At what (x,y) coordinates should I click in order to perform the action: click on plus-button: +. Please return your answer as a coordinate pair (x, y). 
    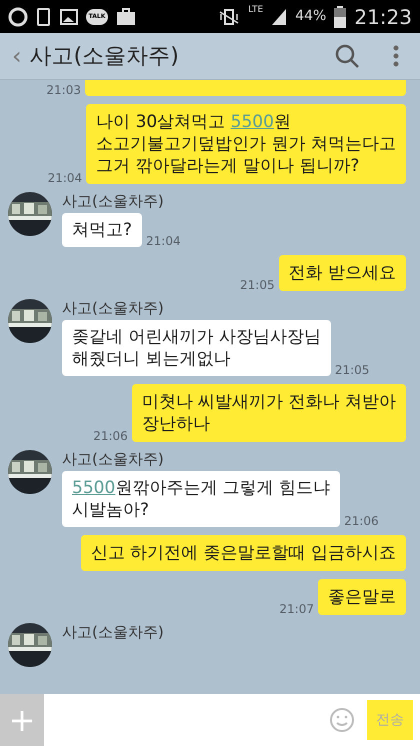
    Looking at the image, I should click on (22, 720).